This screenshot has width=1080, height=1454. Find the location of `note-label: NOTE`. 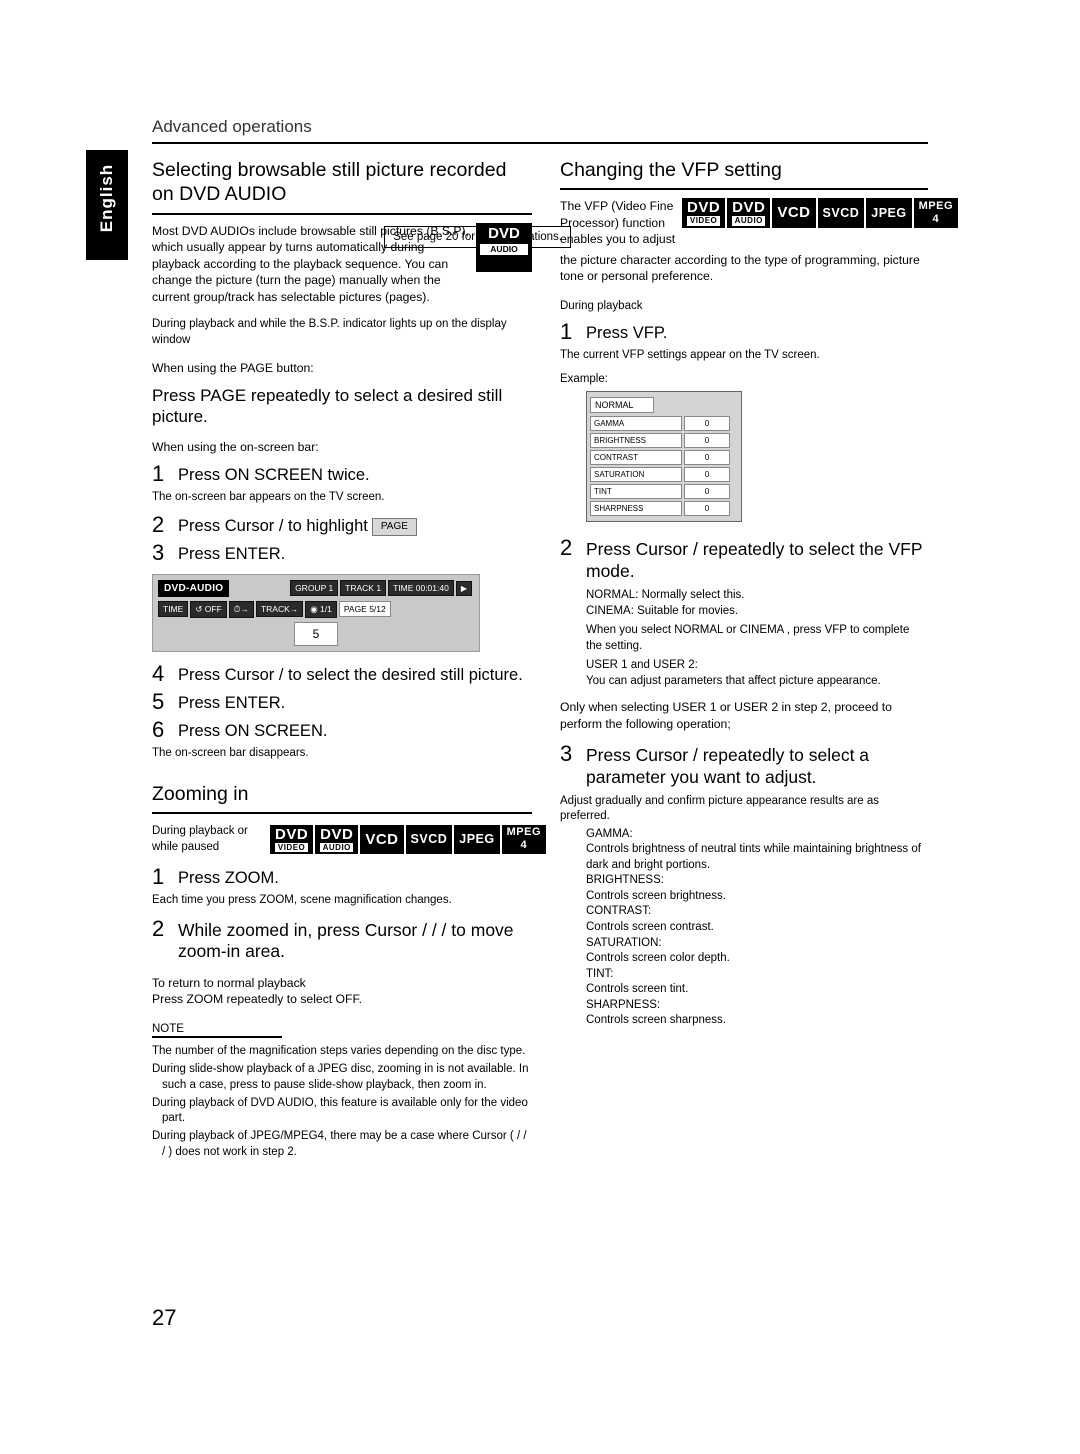

note-label: NOTE is located at coordinates (168, 1029).